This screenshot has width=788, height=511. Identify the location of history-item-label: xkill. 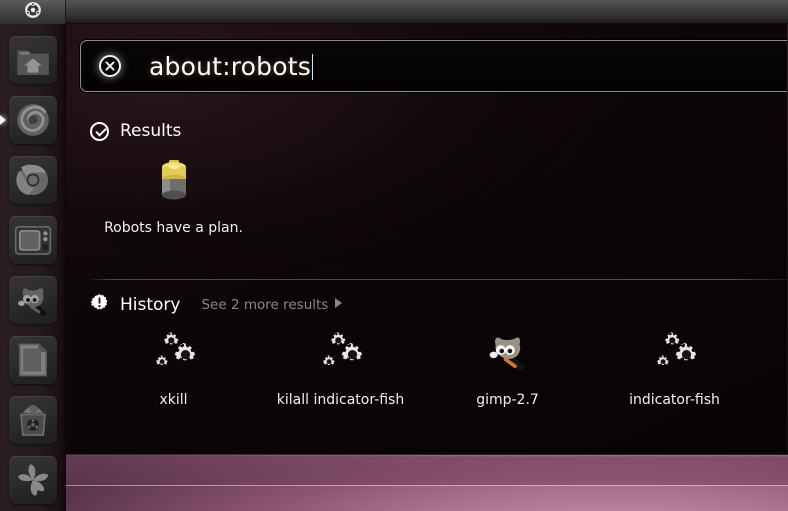
(173, 400).